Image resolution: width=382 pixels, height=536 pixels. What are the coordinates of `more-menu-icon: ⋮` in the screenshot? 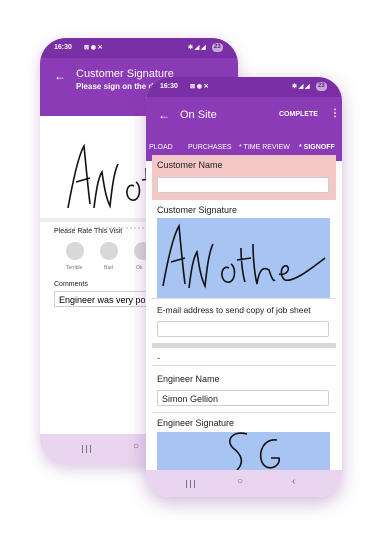 It's located at (335, 113).